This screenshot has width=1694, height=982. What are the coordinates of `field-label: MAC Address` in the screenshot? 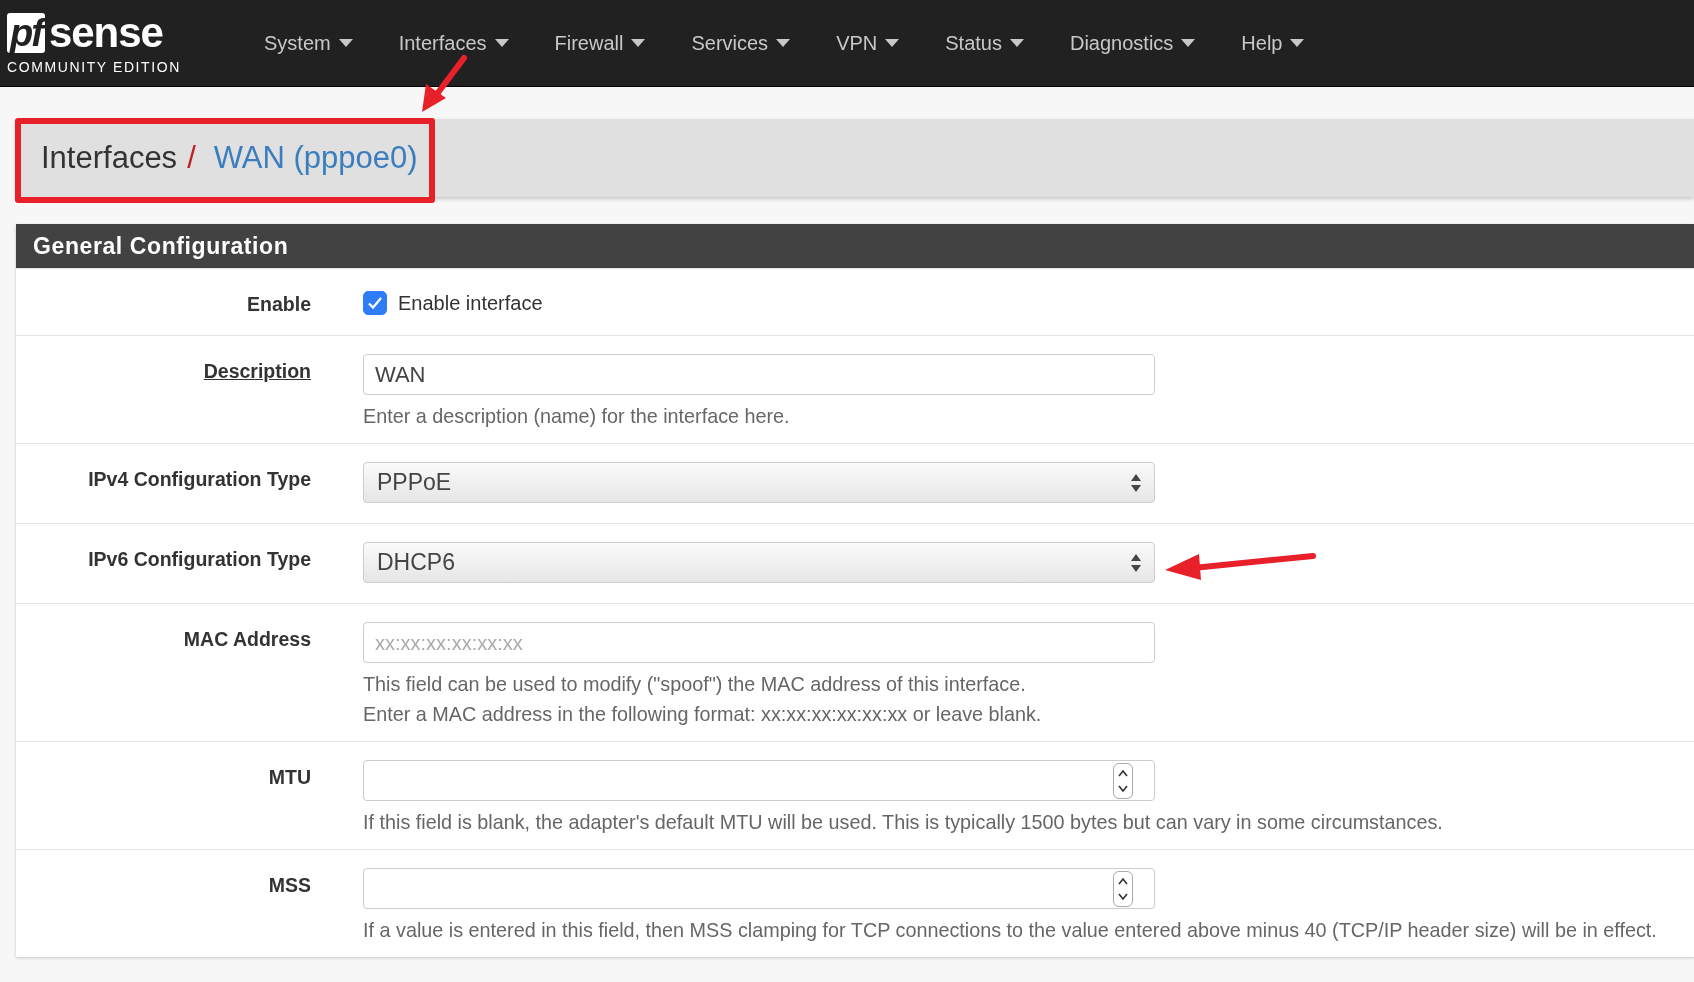 It's located at (247, 639).